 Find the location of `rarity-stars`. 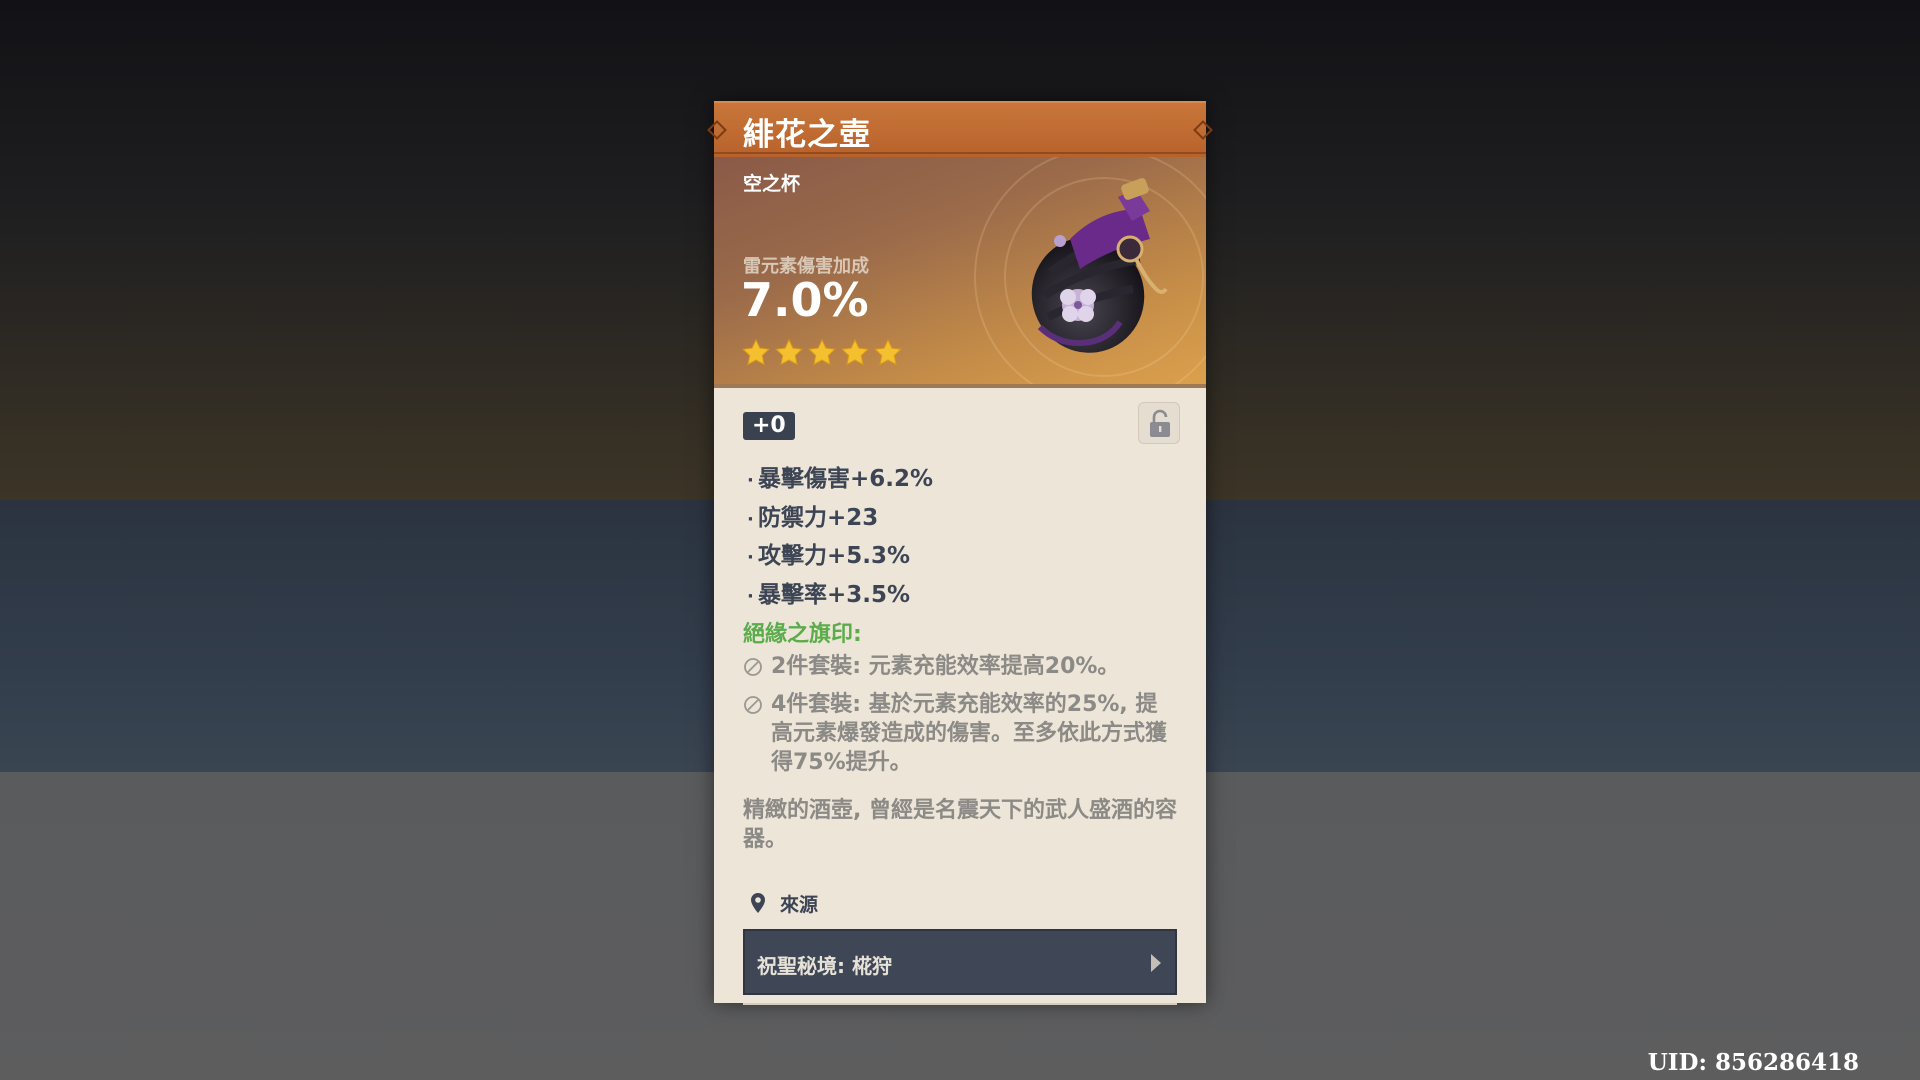

rarity-stars is located at coordinates (822, 353).